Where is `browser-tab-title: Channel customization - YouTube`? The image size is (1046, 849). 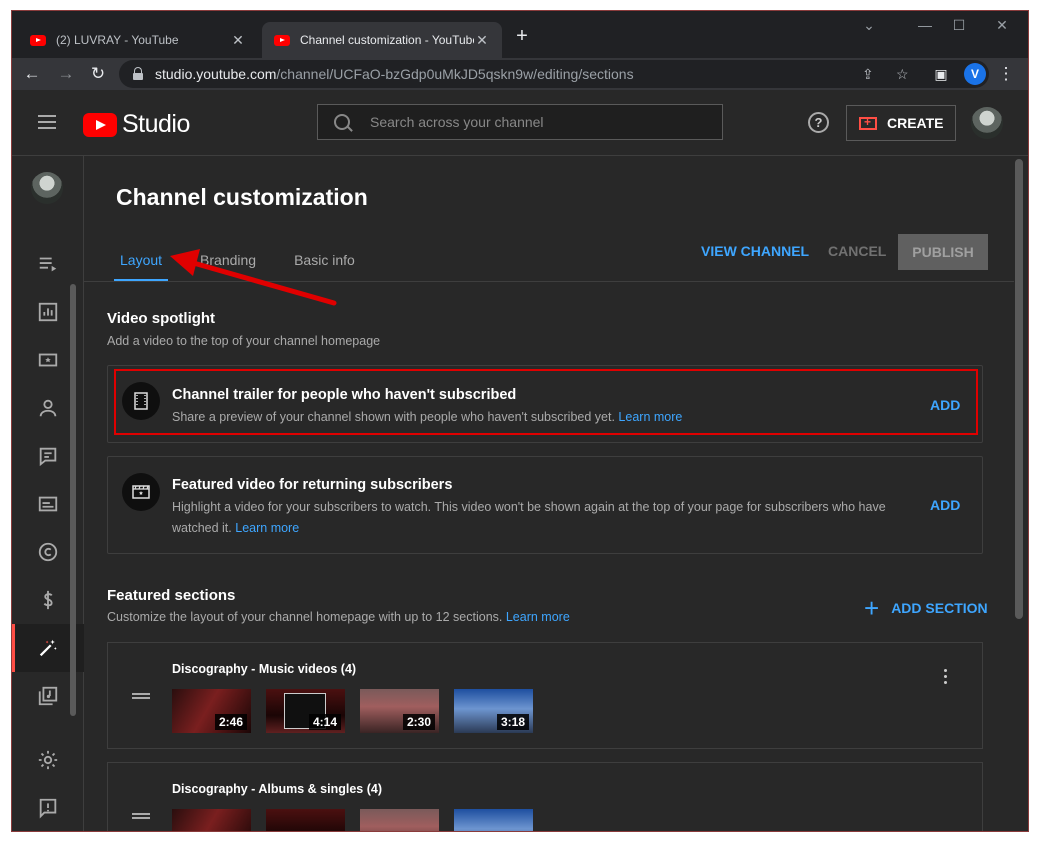 browser-tab-title: Channel customization - YouTube is located at coordinates (387, 40).